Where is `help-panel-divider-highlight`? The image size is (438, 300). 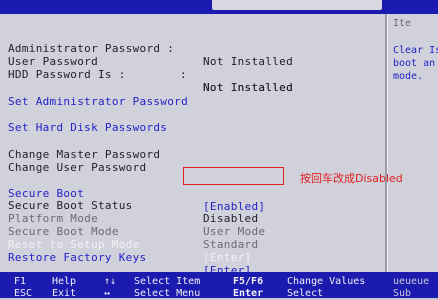
help-panel-divider-highlight is located at coordinates (387, 143).